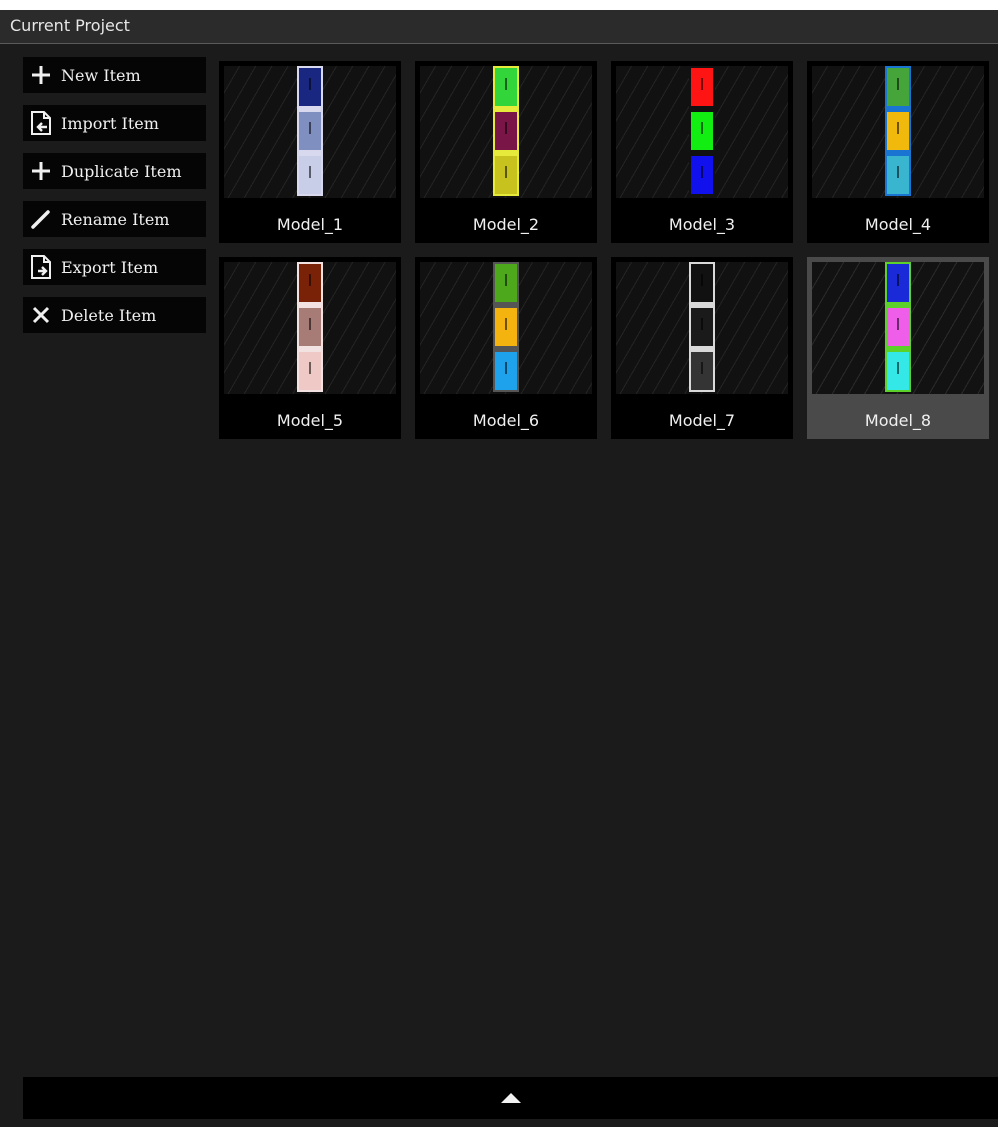 The width and height of the screenshot is (998, 1127). I want to click on import-item-button: Import Item, so click(114, 123).